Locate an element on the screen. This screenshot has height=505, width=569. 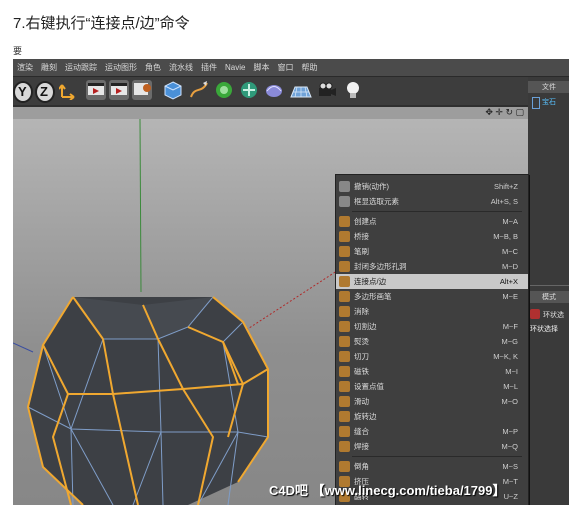
menubar: 渲染 雕刻 运动跟踪 运动图形 角色 流水线 插件 Navie 脚本 窗口 帮助 is located at coordinates (291, 68).